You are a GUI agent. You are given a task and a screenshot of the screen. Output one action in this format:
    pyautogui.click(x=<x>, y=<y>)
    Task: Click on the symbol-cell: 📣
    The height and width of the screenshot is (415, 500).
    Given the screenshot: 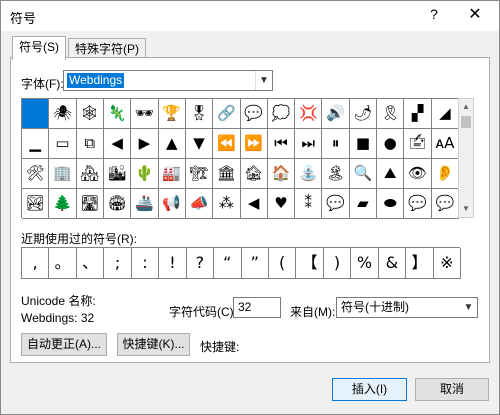 What is the action you would take?
    pyautogui.click(x=199, y=204)
    